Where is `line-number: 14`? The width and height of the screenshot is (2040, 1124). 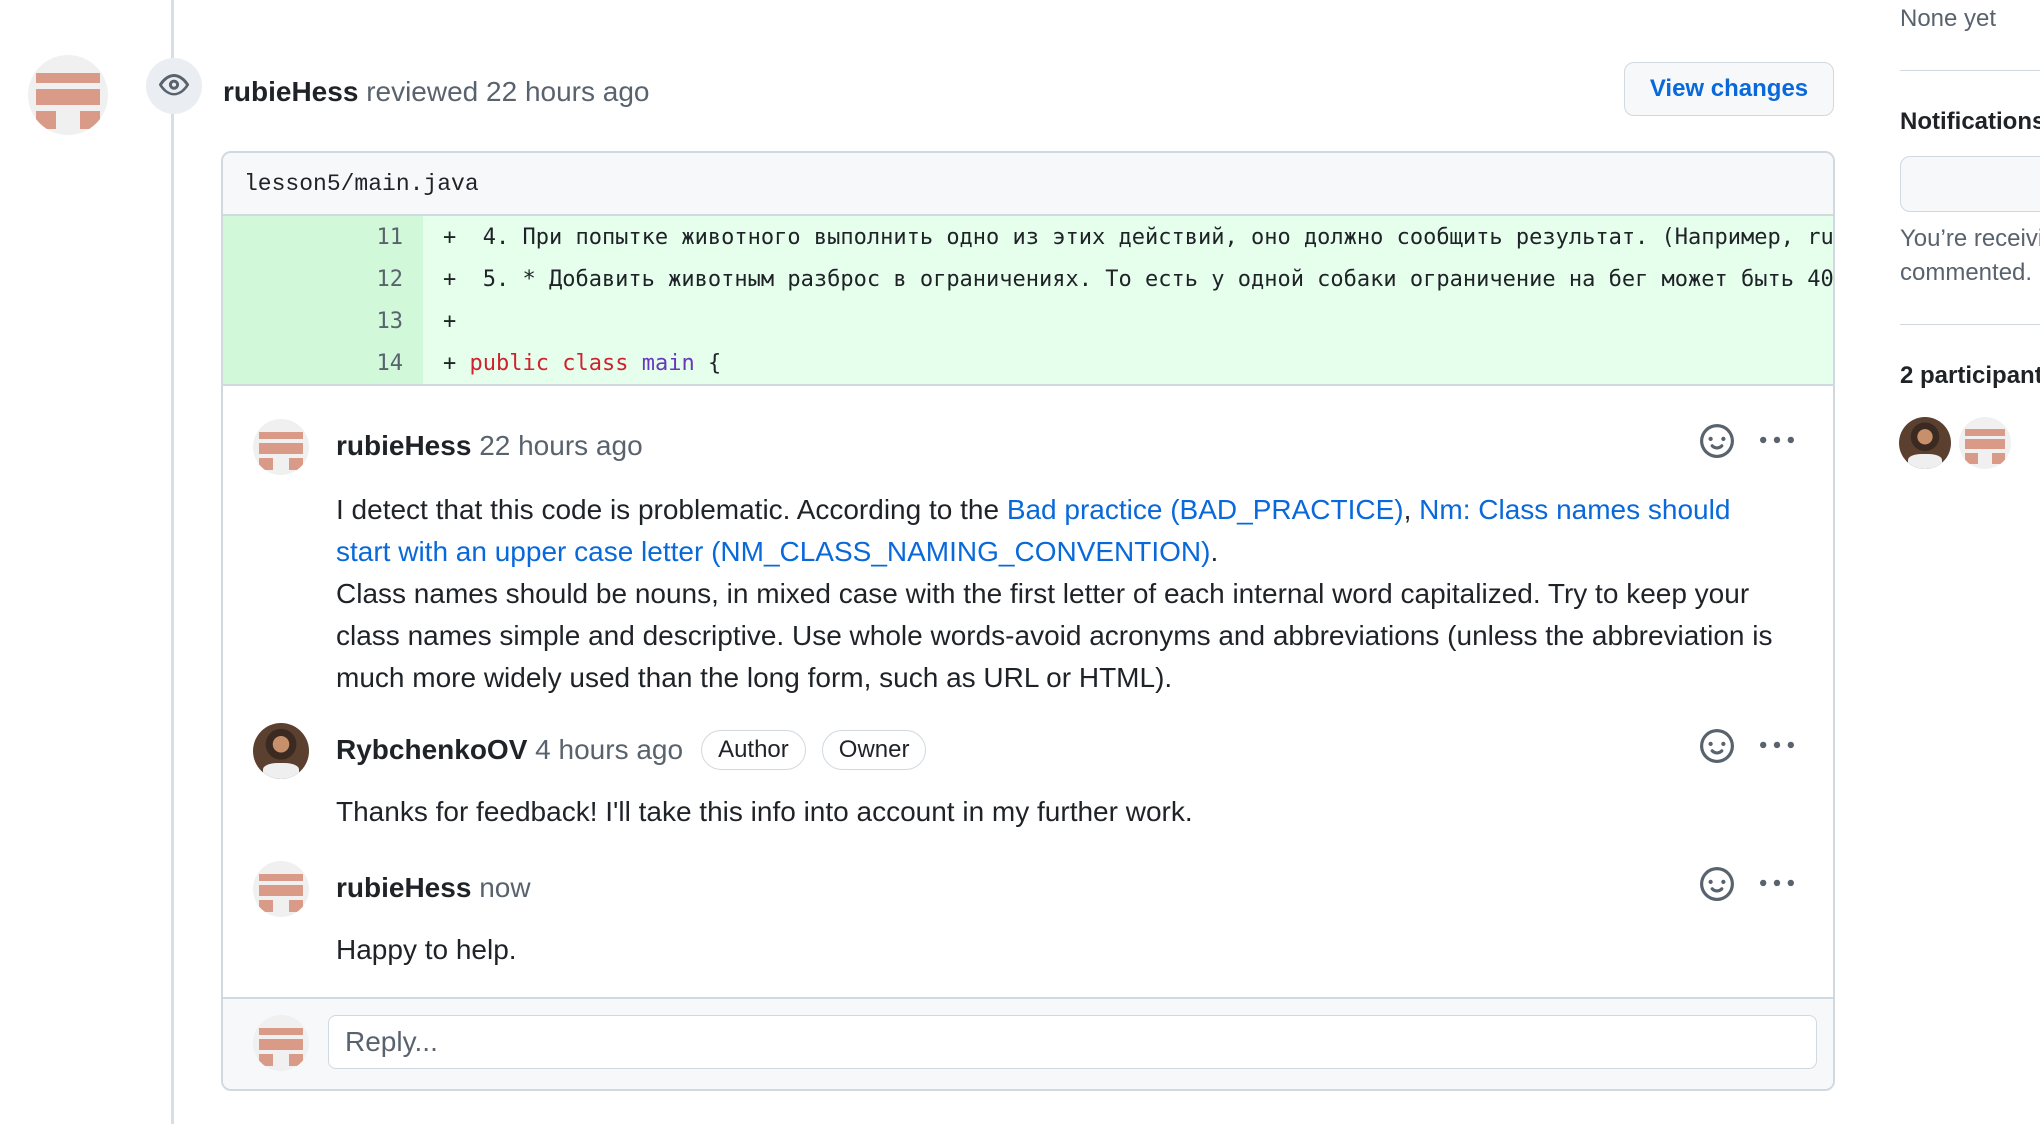 line-number: 14 is located at coordinates (323, 363).